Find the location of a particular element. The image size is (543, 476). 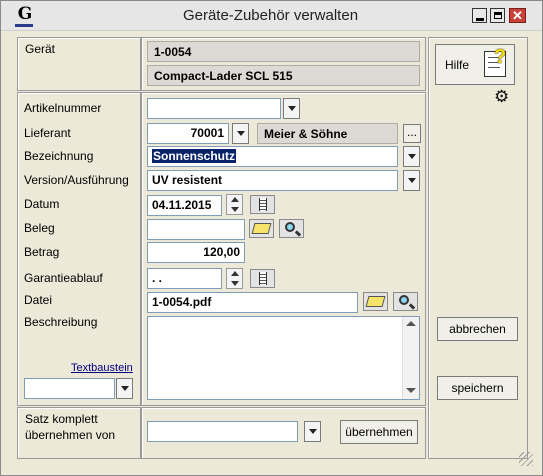

artikelnummer-label: Artikelnummer is located at coordinates (63, 108).